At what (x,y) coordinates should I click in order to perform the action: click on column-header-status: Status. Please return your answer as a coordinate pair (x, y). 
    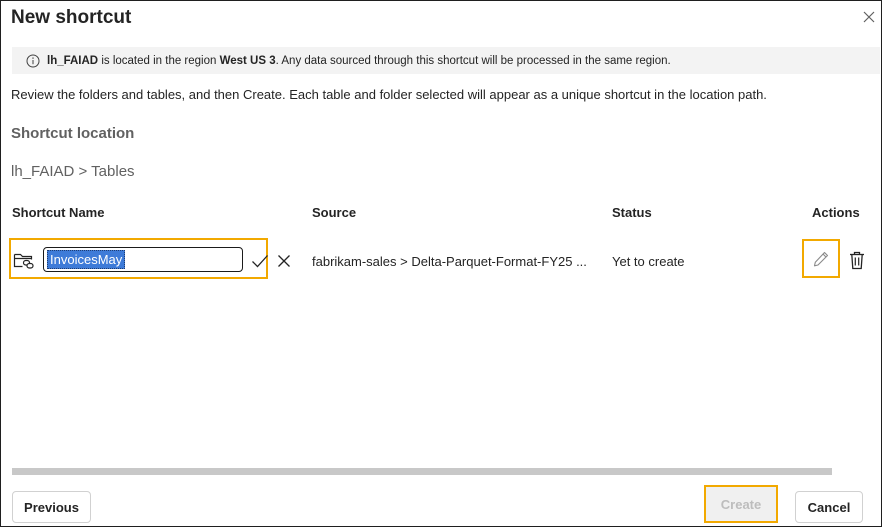
    Looking at the image, I should click on (632, 212).